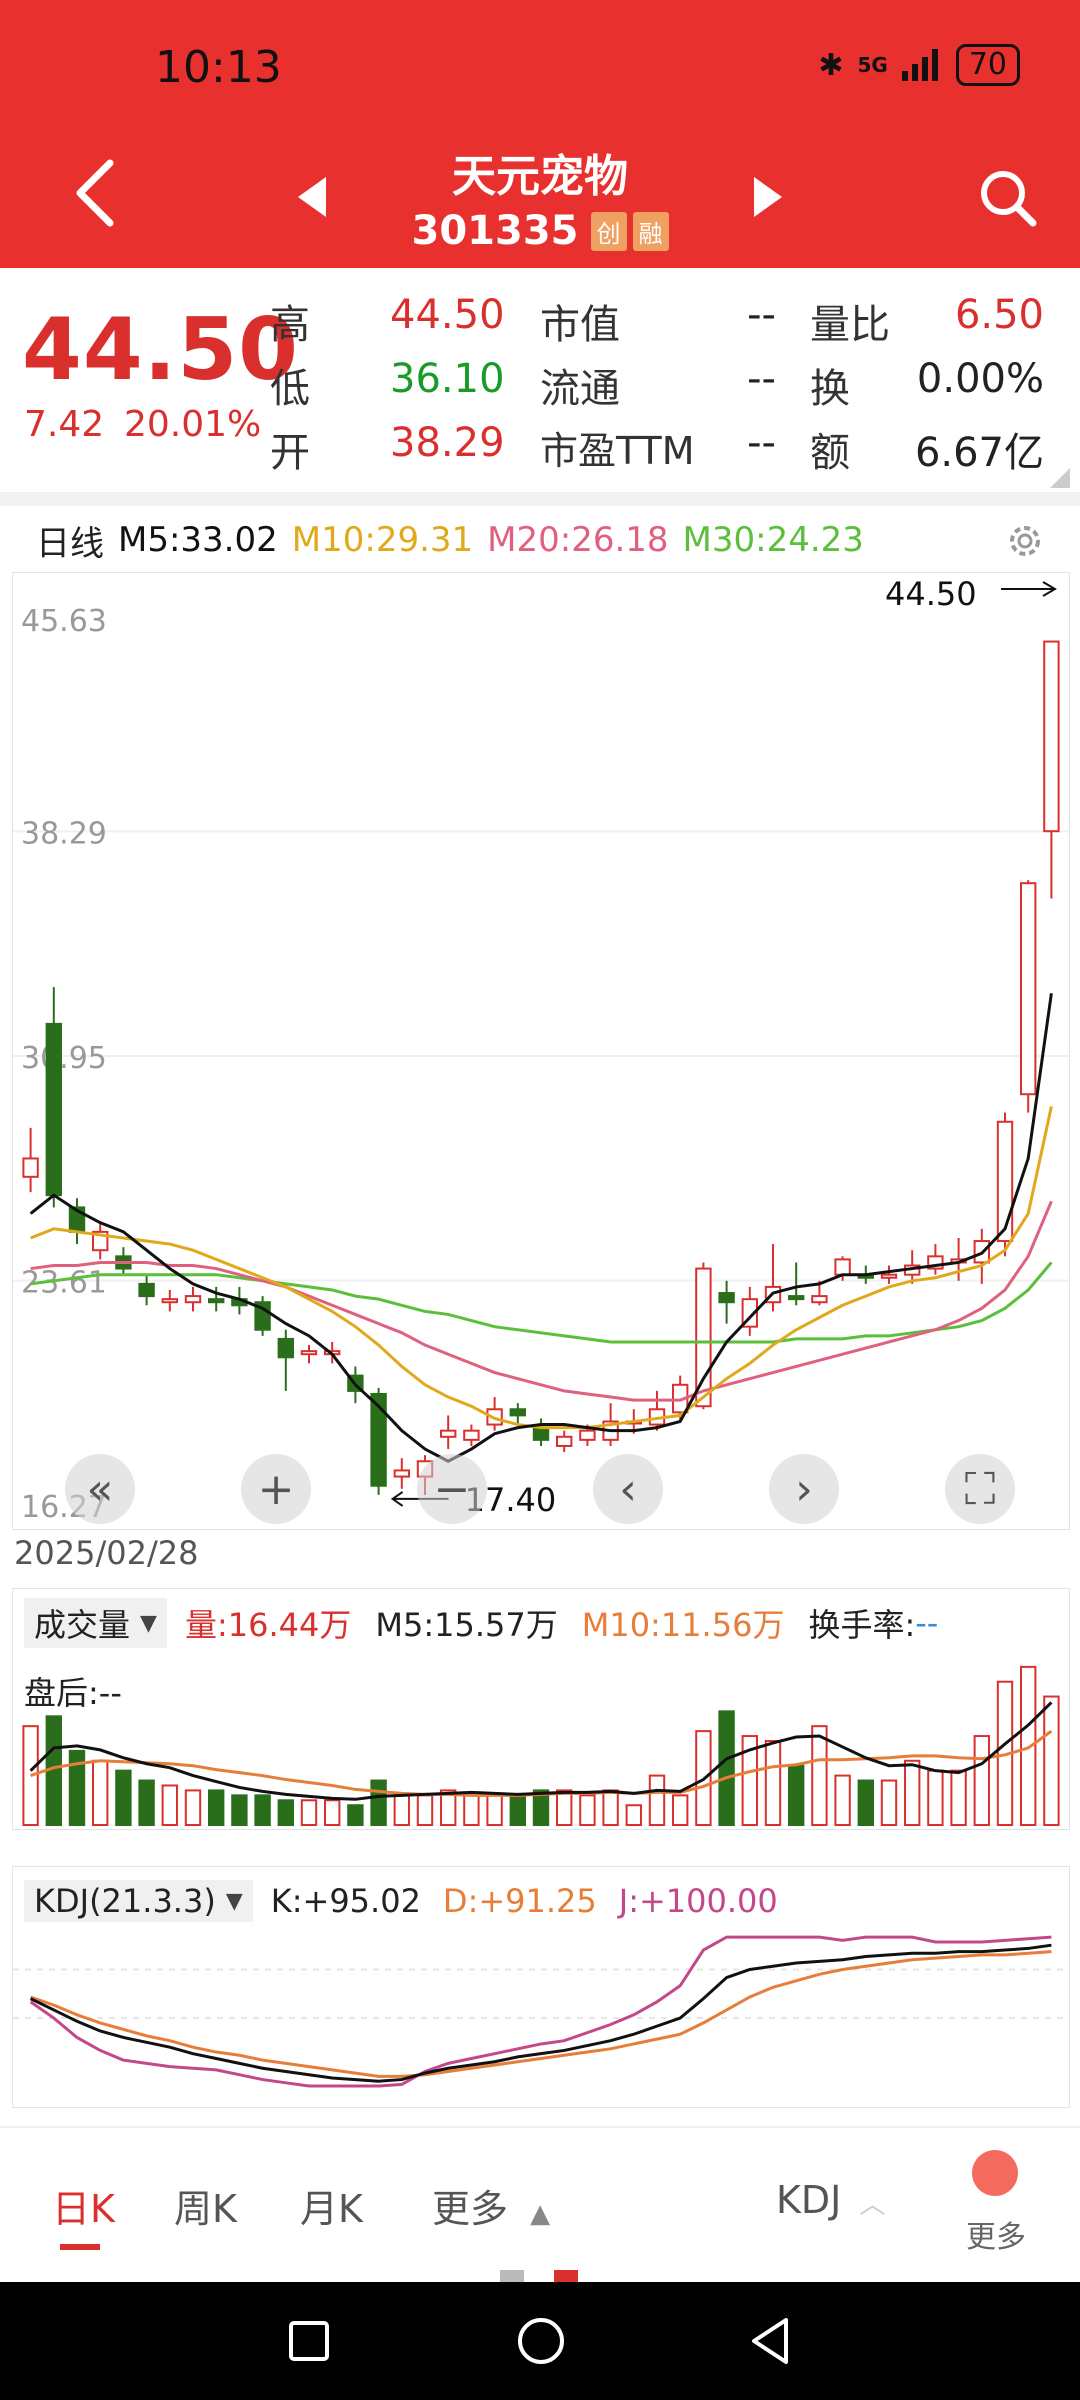  I want to click on scroll-left-button: ‹, so click(628, 1489).